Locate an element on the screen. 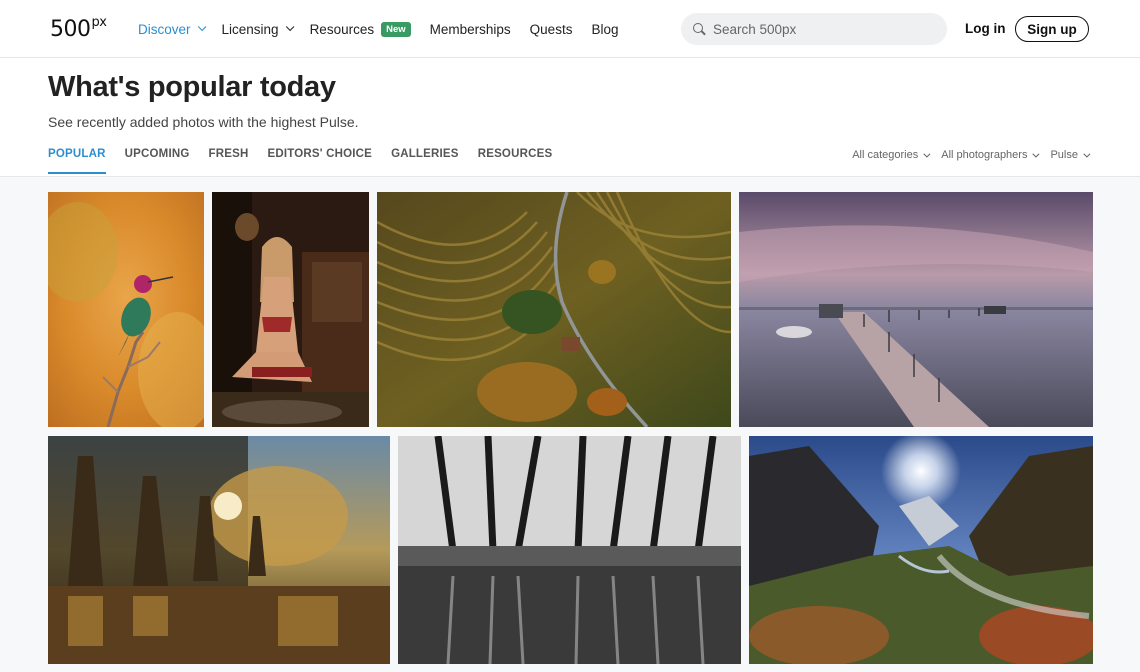 The image size is (1140, 672). category-filter: All categories is located at coordinates (891, 155).